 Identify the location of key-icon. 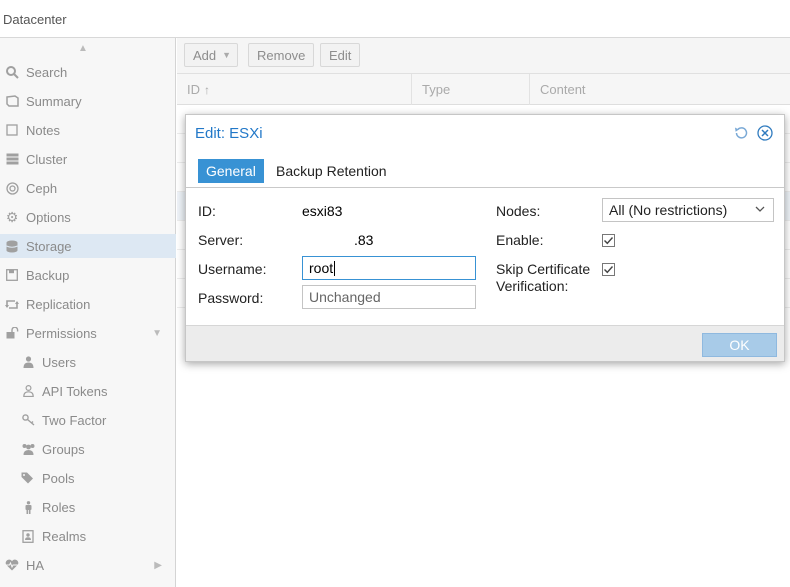
(28, 420).